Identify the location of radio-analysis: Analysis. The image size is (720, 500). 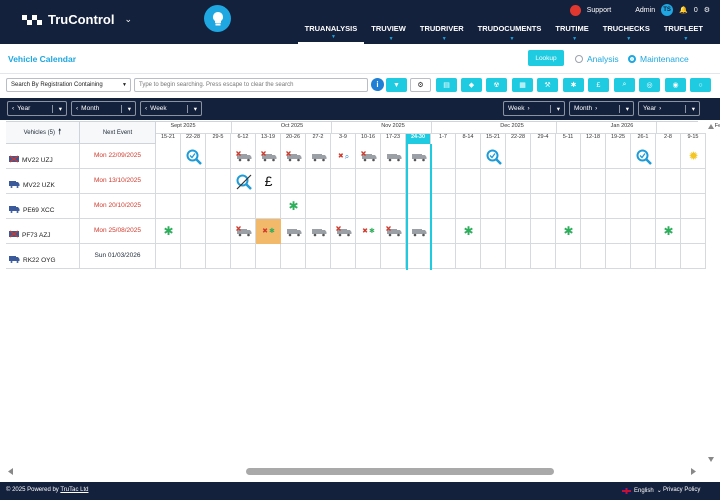
(597, 59).